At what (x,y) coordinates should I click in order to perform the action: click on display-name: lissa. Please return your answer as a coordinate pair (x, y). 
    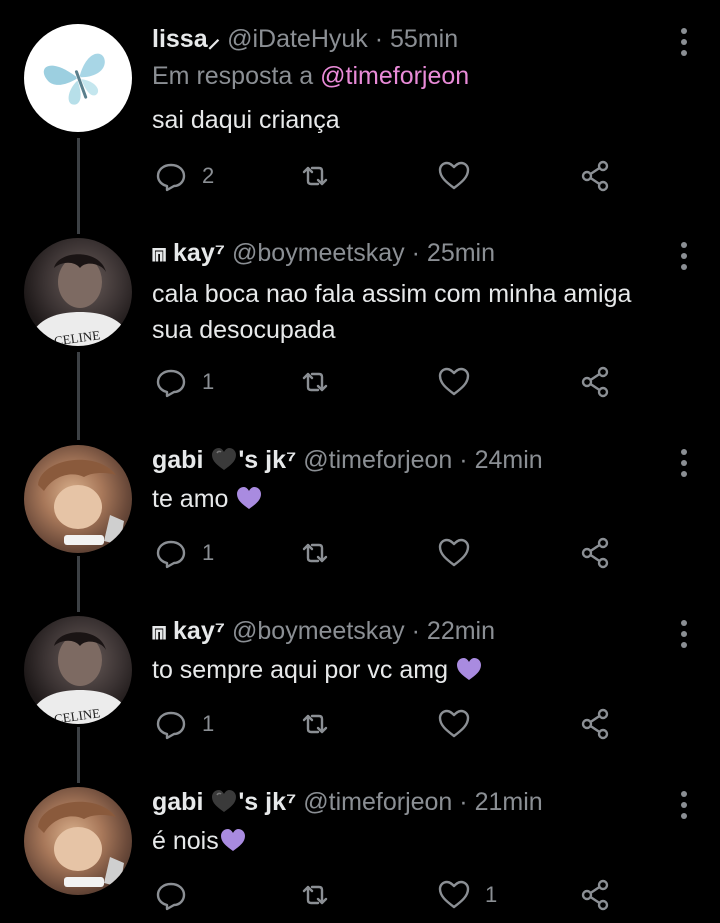
    Looking at the image, I should click on (180, 39).